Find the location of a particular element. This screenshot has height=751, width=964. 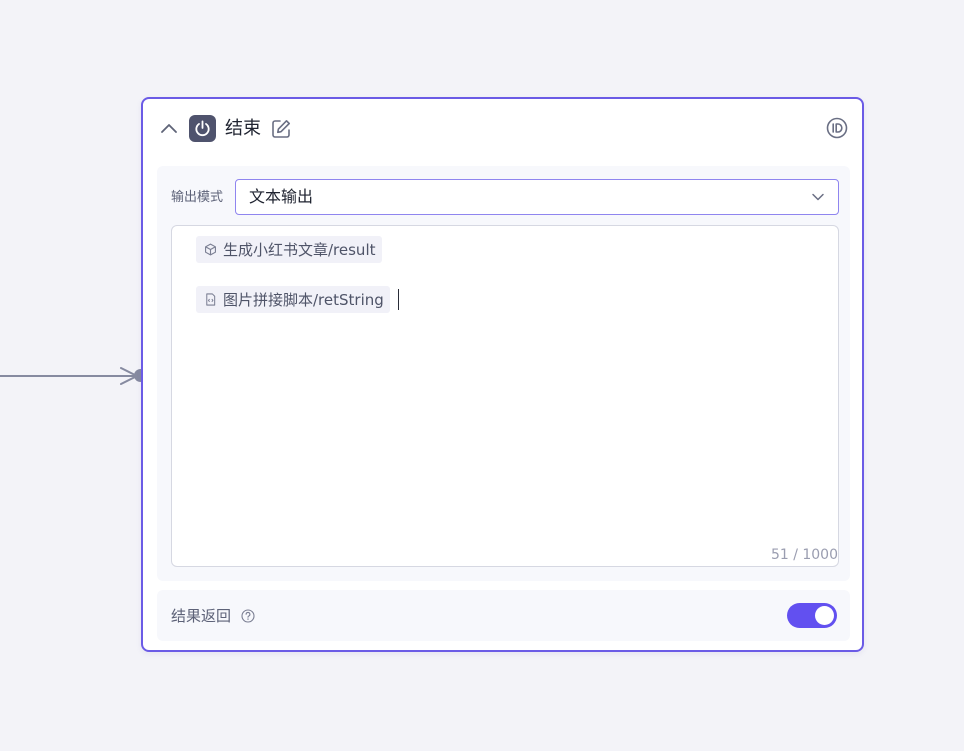

help-icon is located at coordinates (248, 616).